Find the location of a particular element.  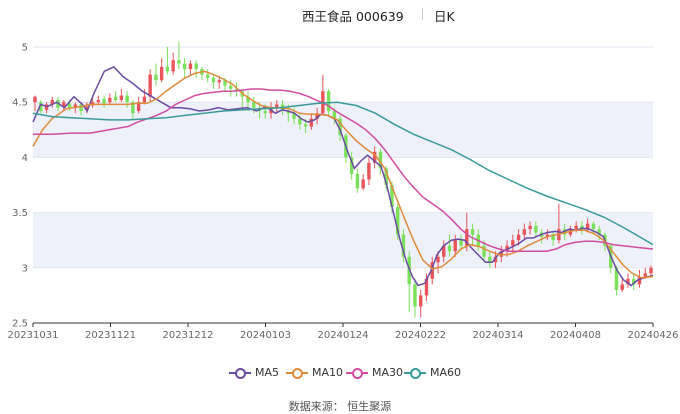

legend-marker-ma30 is located at coordinates (357, 373).